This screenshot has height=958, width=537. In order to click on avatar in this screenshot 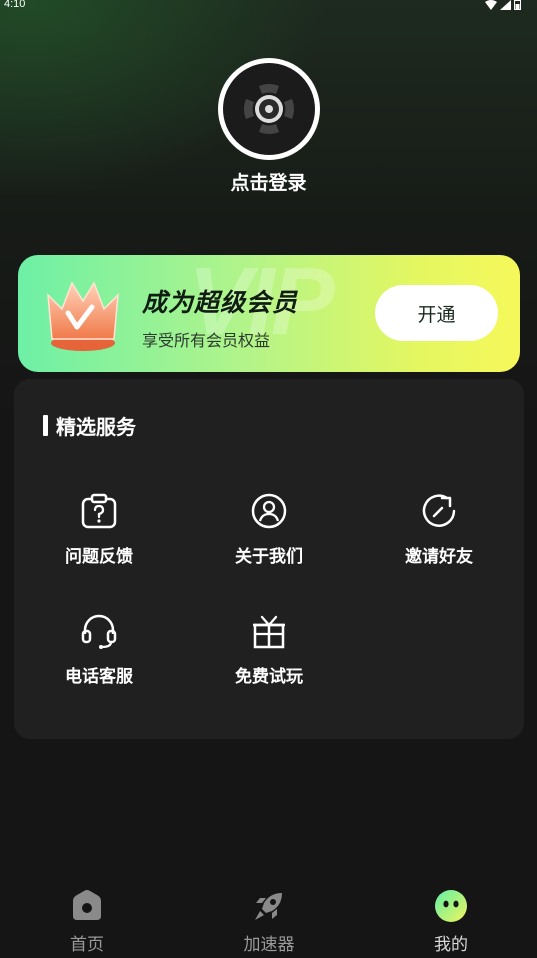, I will do `click(269, 109)`.